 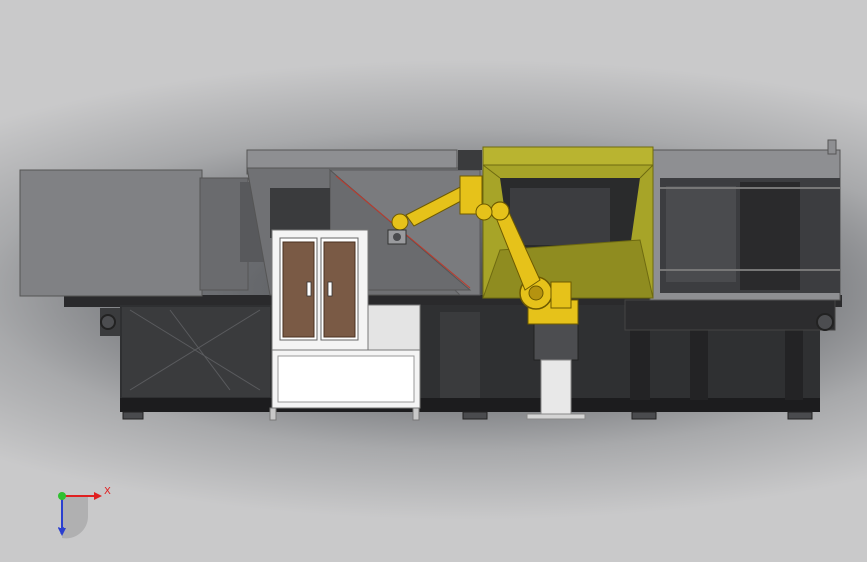 I want to click on injection-unit, so click(x=144, y=233).